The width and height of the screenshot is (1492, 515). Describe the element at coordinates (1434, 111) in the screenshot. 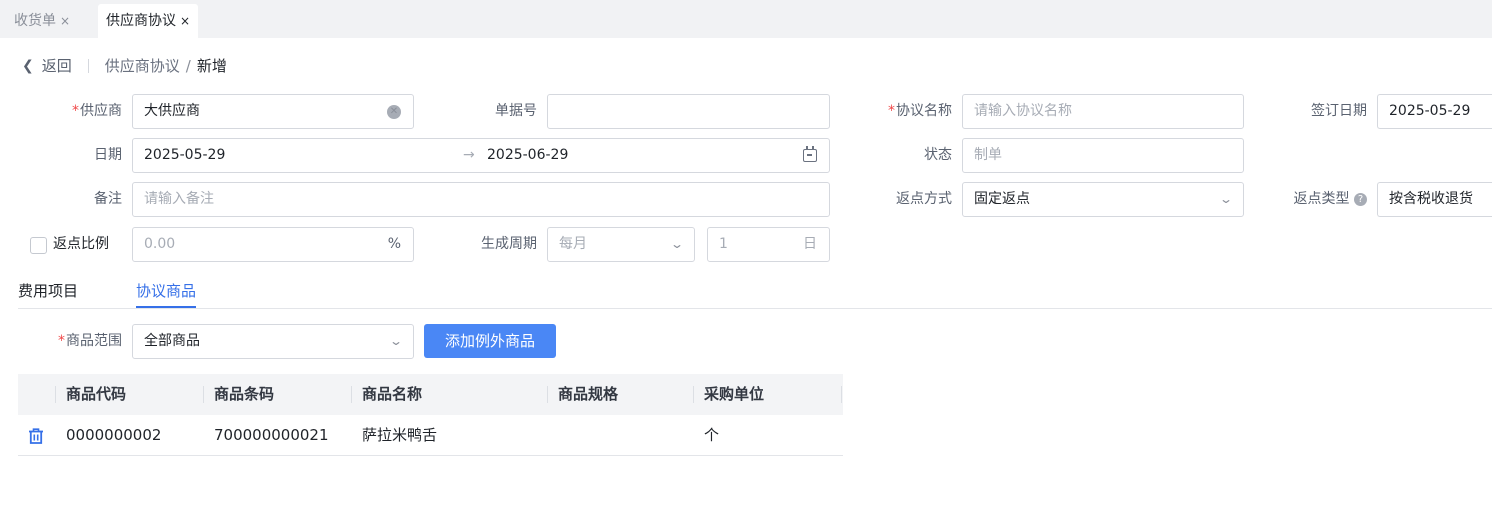

I see `sign-date-picker: 2025-05-29` at that location.